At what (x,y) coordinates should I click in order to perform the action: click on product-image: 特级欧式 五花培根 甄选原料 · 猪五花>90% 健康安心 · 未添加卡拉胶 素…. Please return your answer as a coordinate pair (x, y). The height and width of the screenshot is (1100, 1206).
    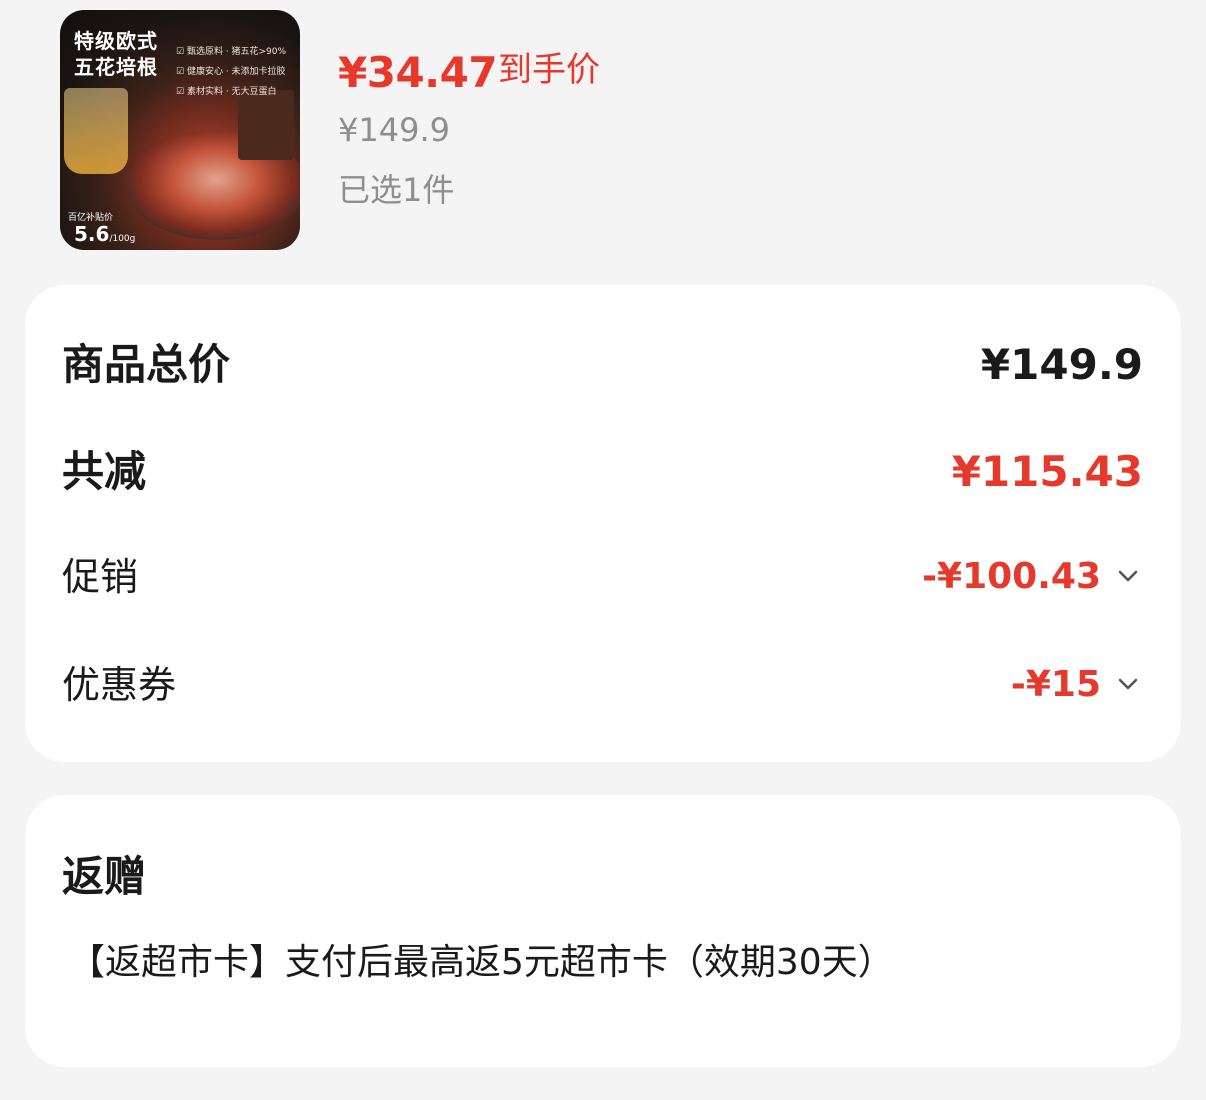
    Looking at the image, I should click on (180, 130).